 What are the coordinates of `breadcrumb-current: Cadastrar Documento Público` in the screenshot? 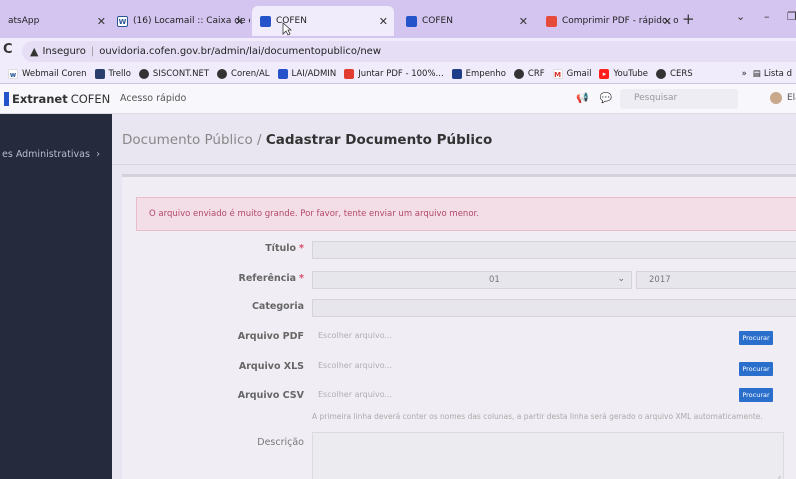 It's located at (379, 140).